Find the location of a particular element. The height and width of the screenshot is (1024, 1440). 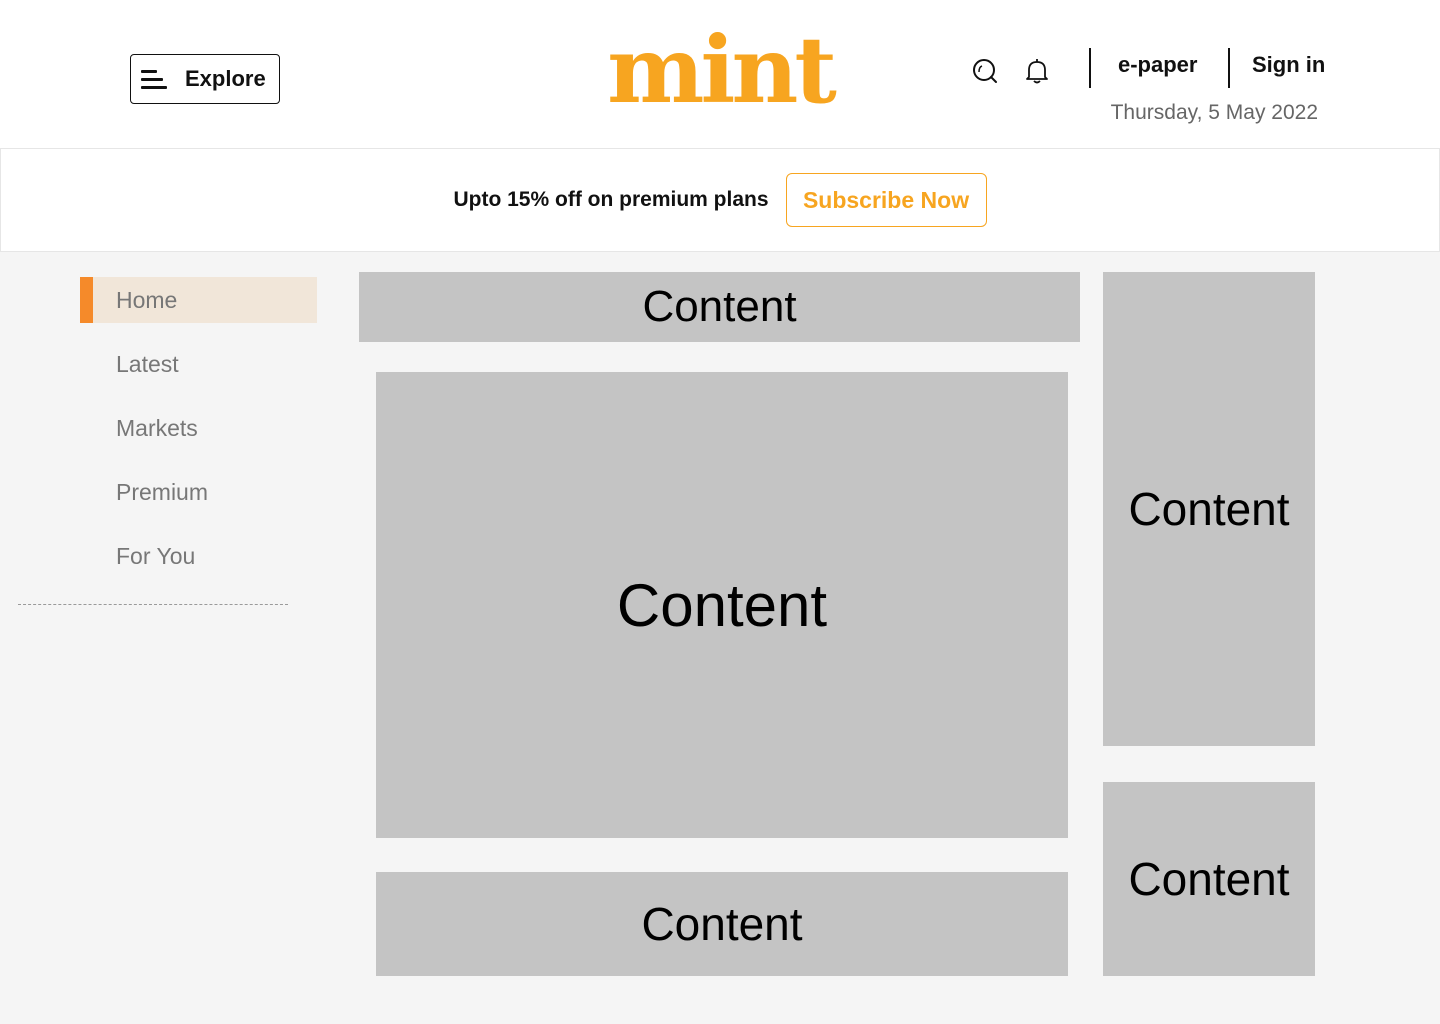

content-block-side-short: Content is located at coordinates (1209, 879).